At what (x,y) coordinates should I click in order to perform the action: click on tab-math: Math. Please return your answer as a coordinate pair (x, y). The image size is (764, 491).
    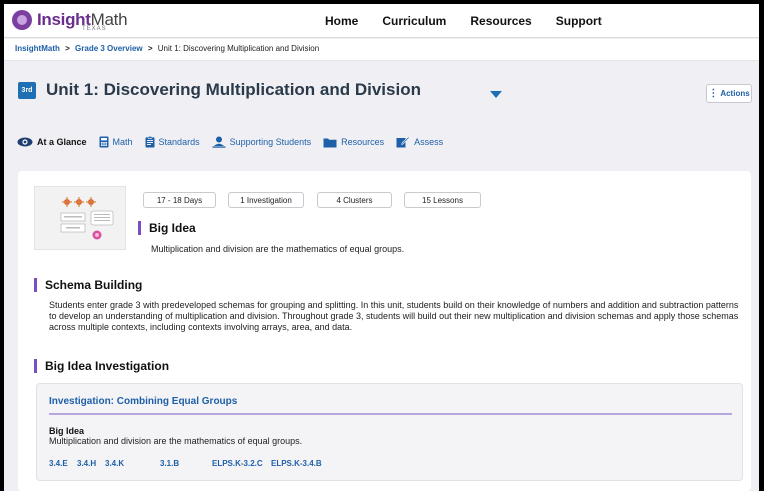
    Looking at the image, I should click on (116, 142).